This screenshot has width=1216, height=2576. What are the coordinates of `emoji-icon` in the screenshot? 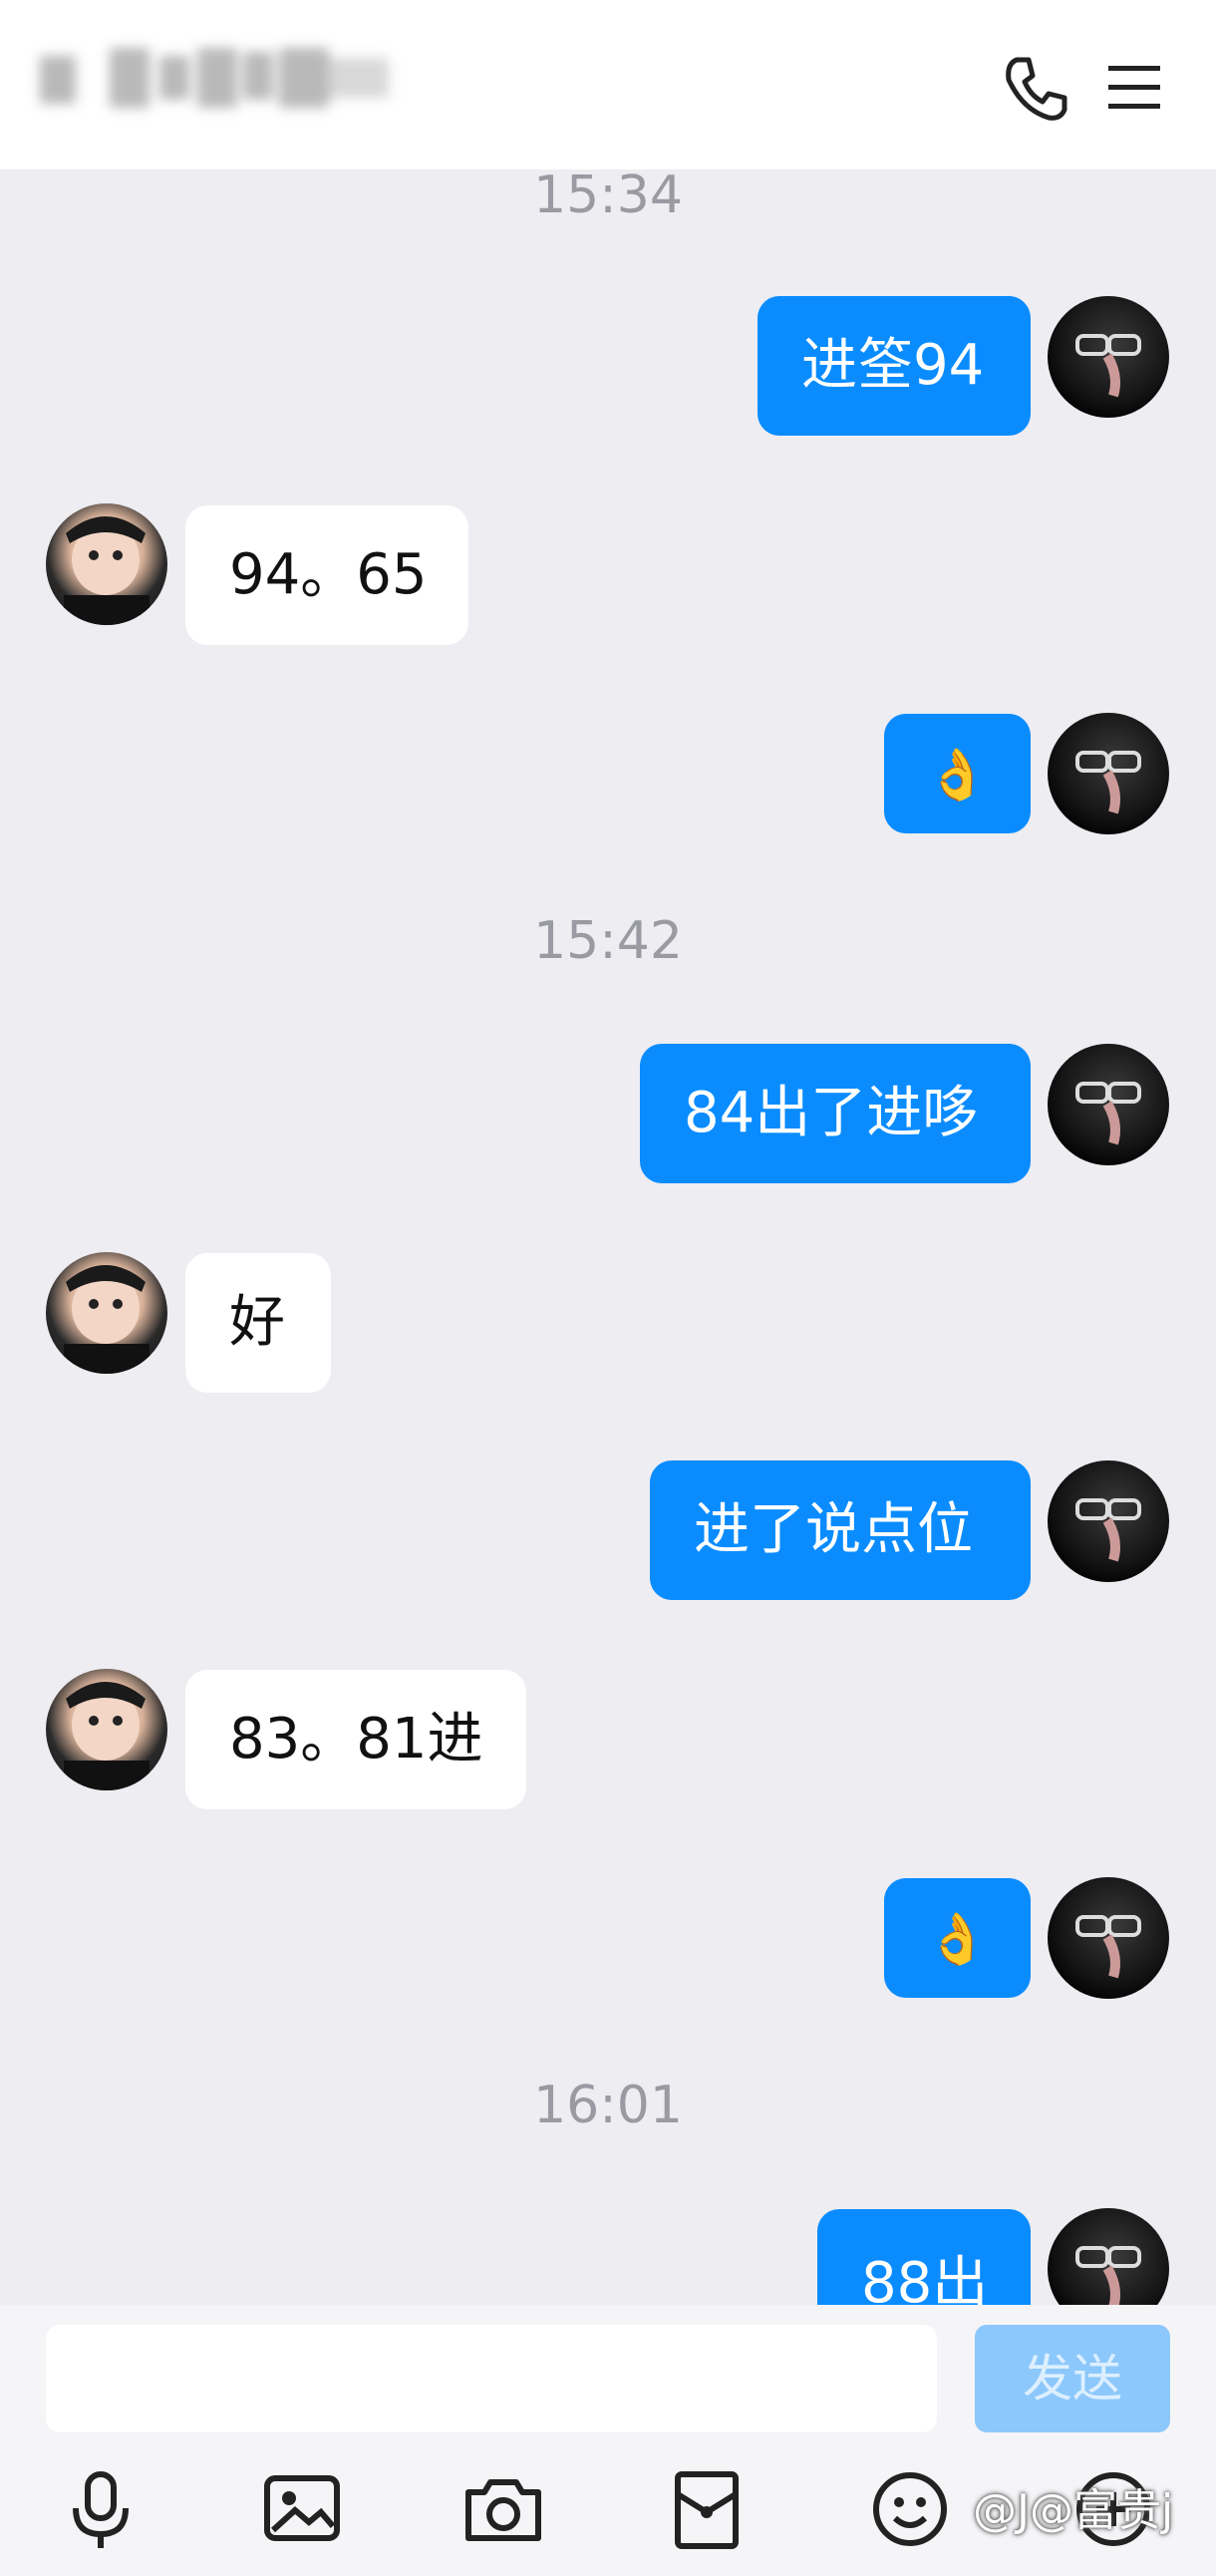 It's located at (910, 2509).